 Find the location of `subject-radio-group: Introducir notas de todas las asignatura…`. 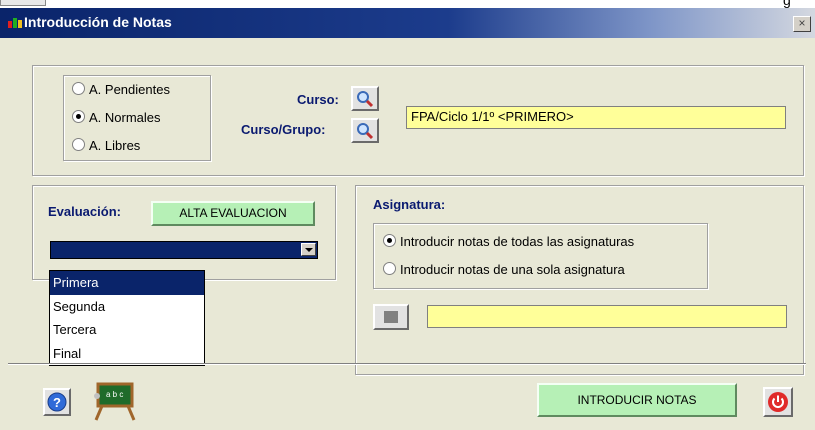

subject-radio-group: Introducir notas de todas las asignatura… is located at coordinates (540, 256).